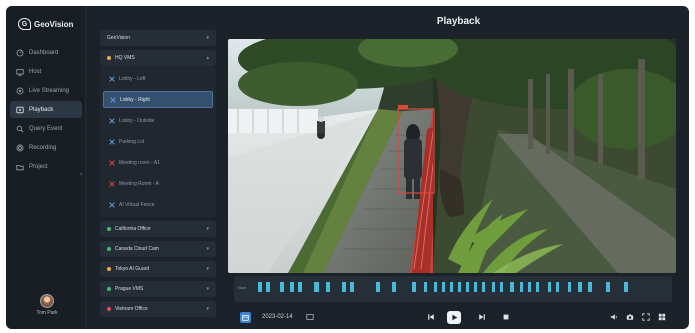  I want to click on device-group-item: Canada Cloud Cam ▾, so click(158, 249).